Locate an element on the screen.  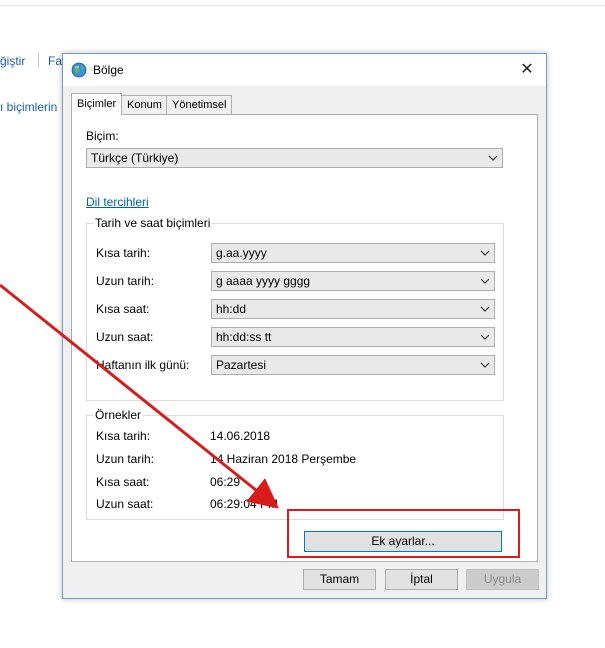
background-link-formats: ı biçimlerin is located at coordinates (28, 107).